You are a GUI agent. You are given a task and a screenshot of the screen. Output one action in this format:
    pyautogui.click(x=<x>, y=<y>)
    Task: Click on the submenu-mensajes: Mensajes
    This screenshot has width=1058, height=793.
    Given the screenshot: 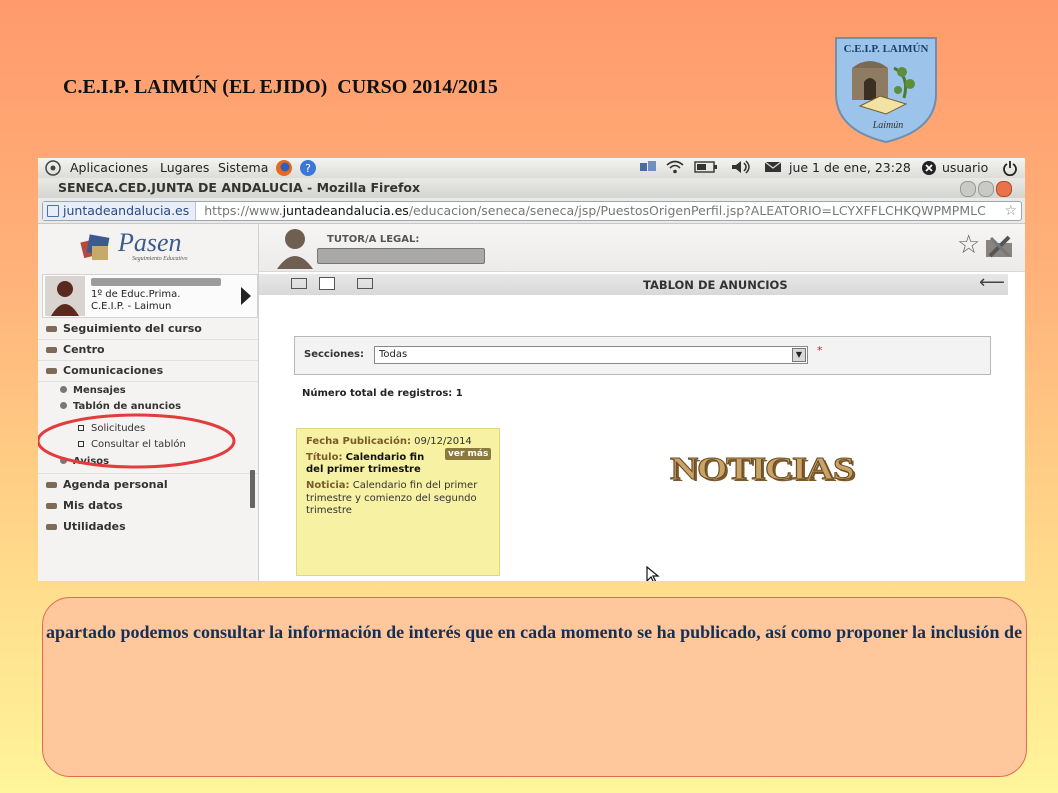 What is the action you would take?
    pyautogui.click(x=93, y=390)
    